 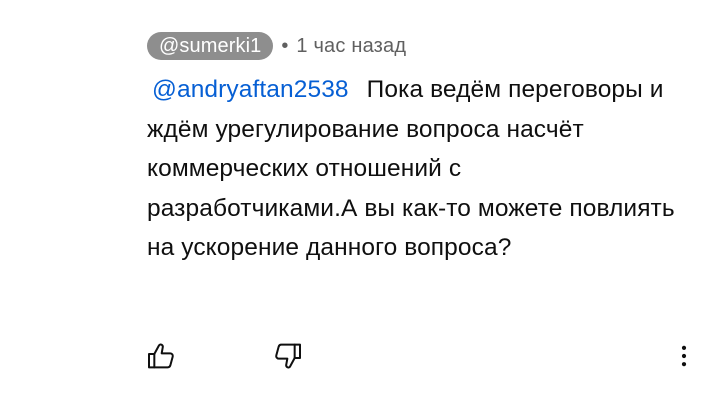 What do you see at coordinates (351, 46) in the screenshot?
I see `comment-timestamp: 1 час назад` at bounding box center [351, 46].